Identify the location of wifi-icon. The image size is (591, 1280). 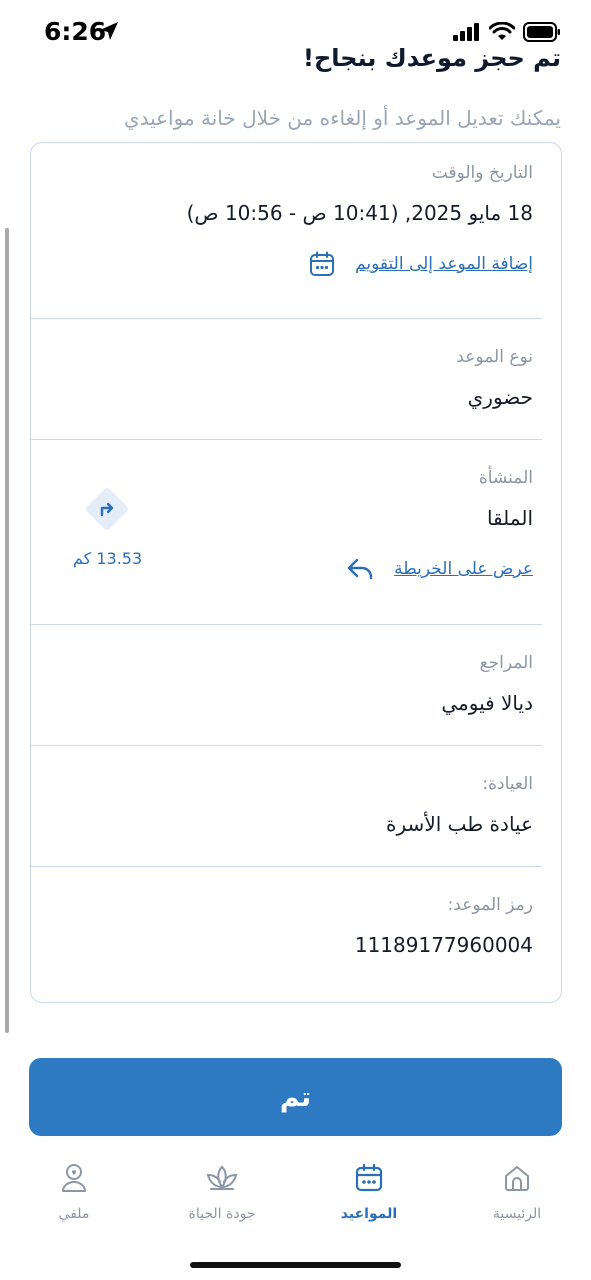
(502, 31).